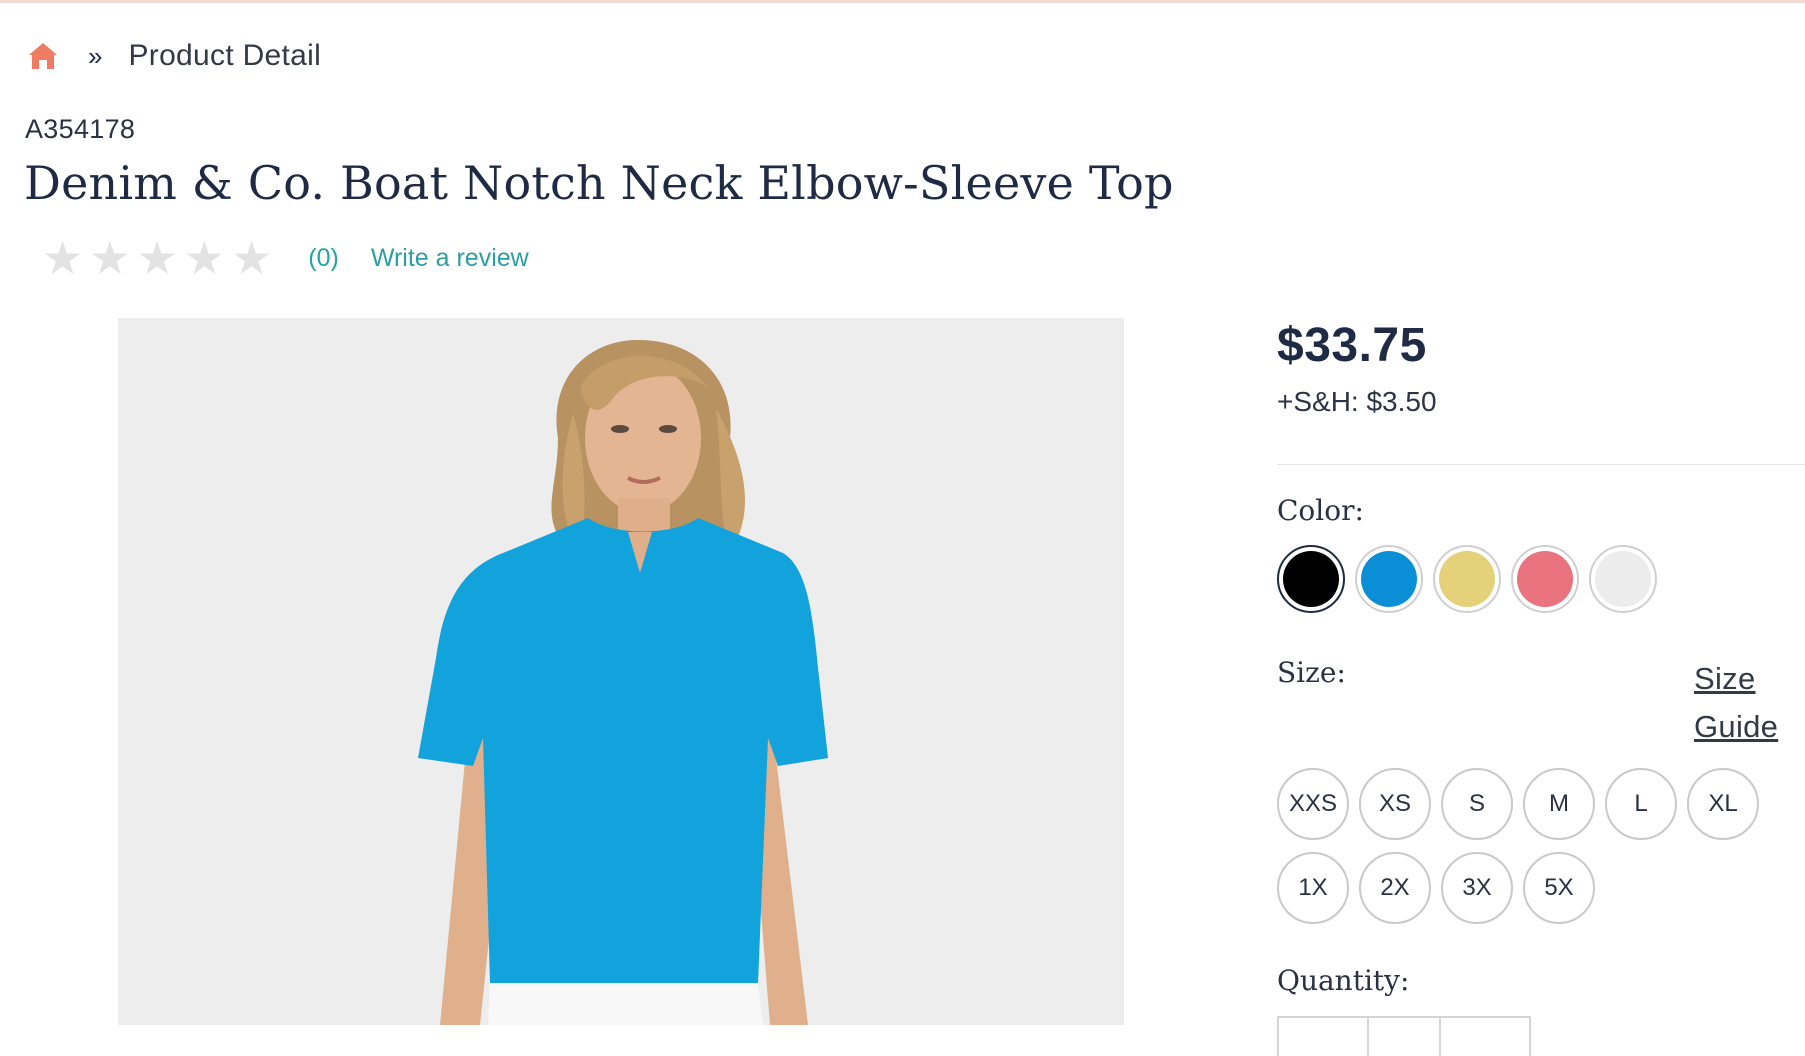 The width and height of the screenshot is (1805, 1056). Describe the element at coordinates (450, 258) in the screenshot. I see `write-review-link: Write a review` at that location.